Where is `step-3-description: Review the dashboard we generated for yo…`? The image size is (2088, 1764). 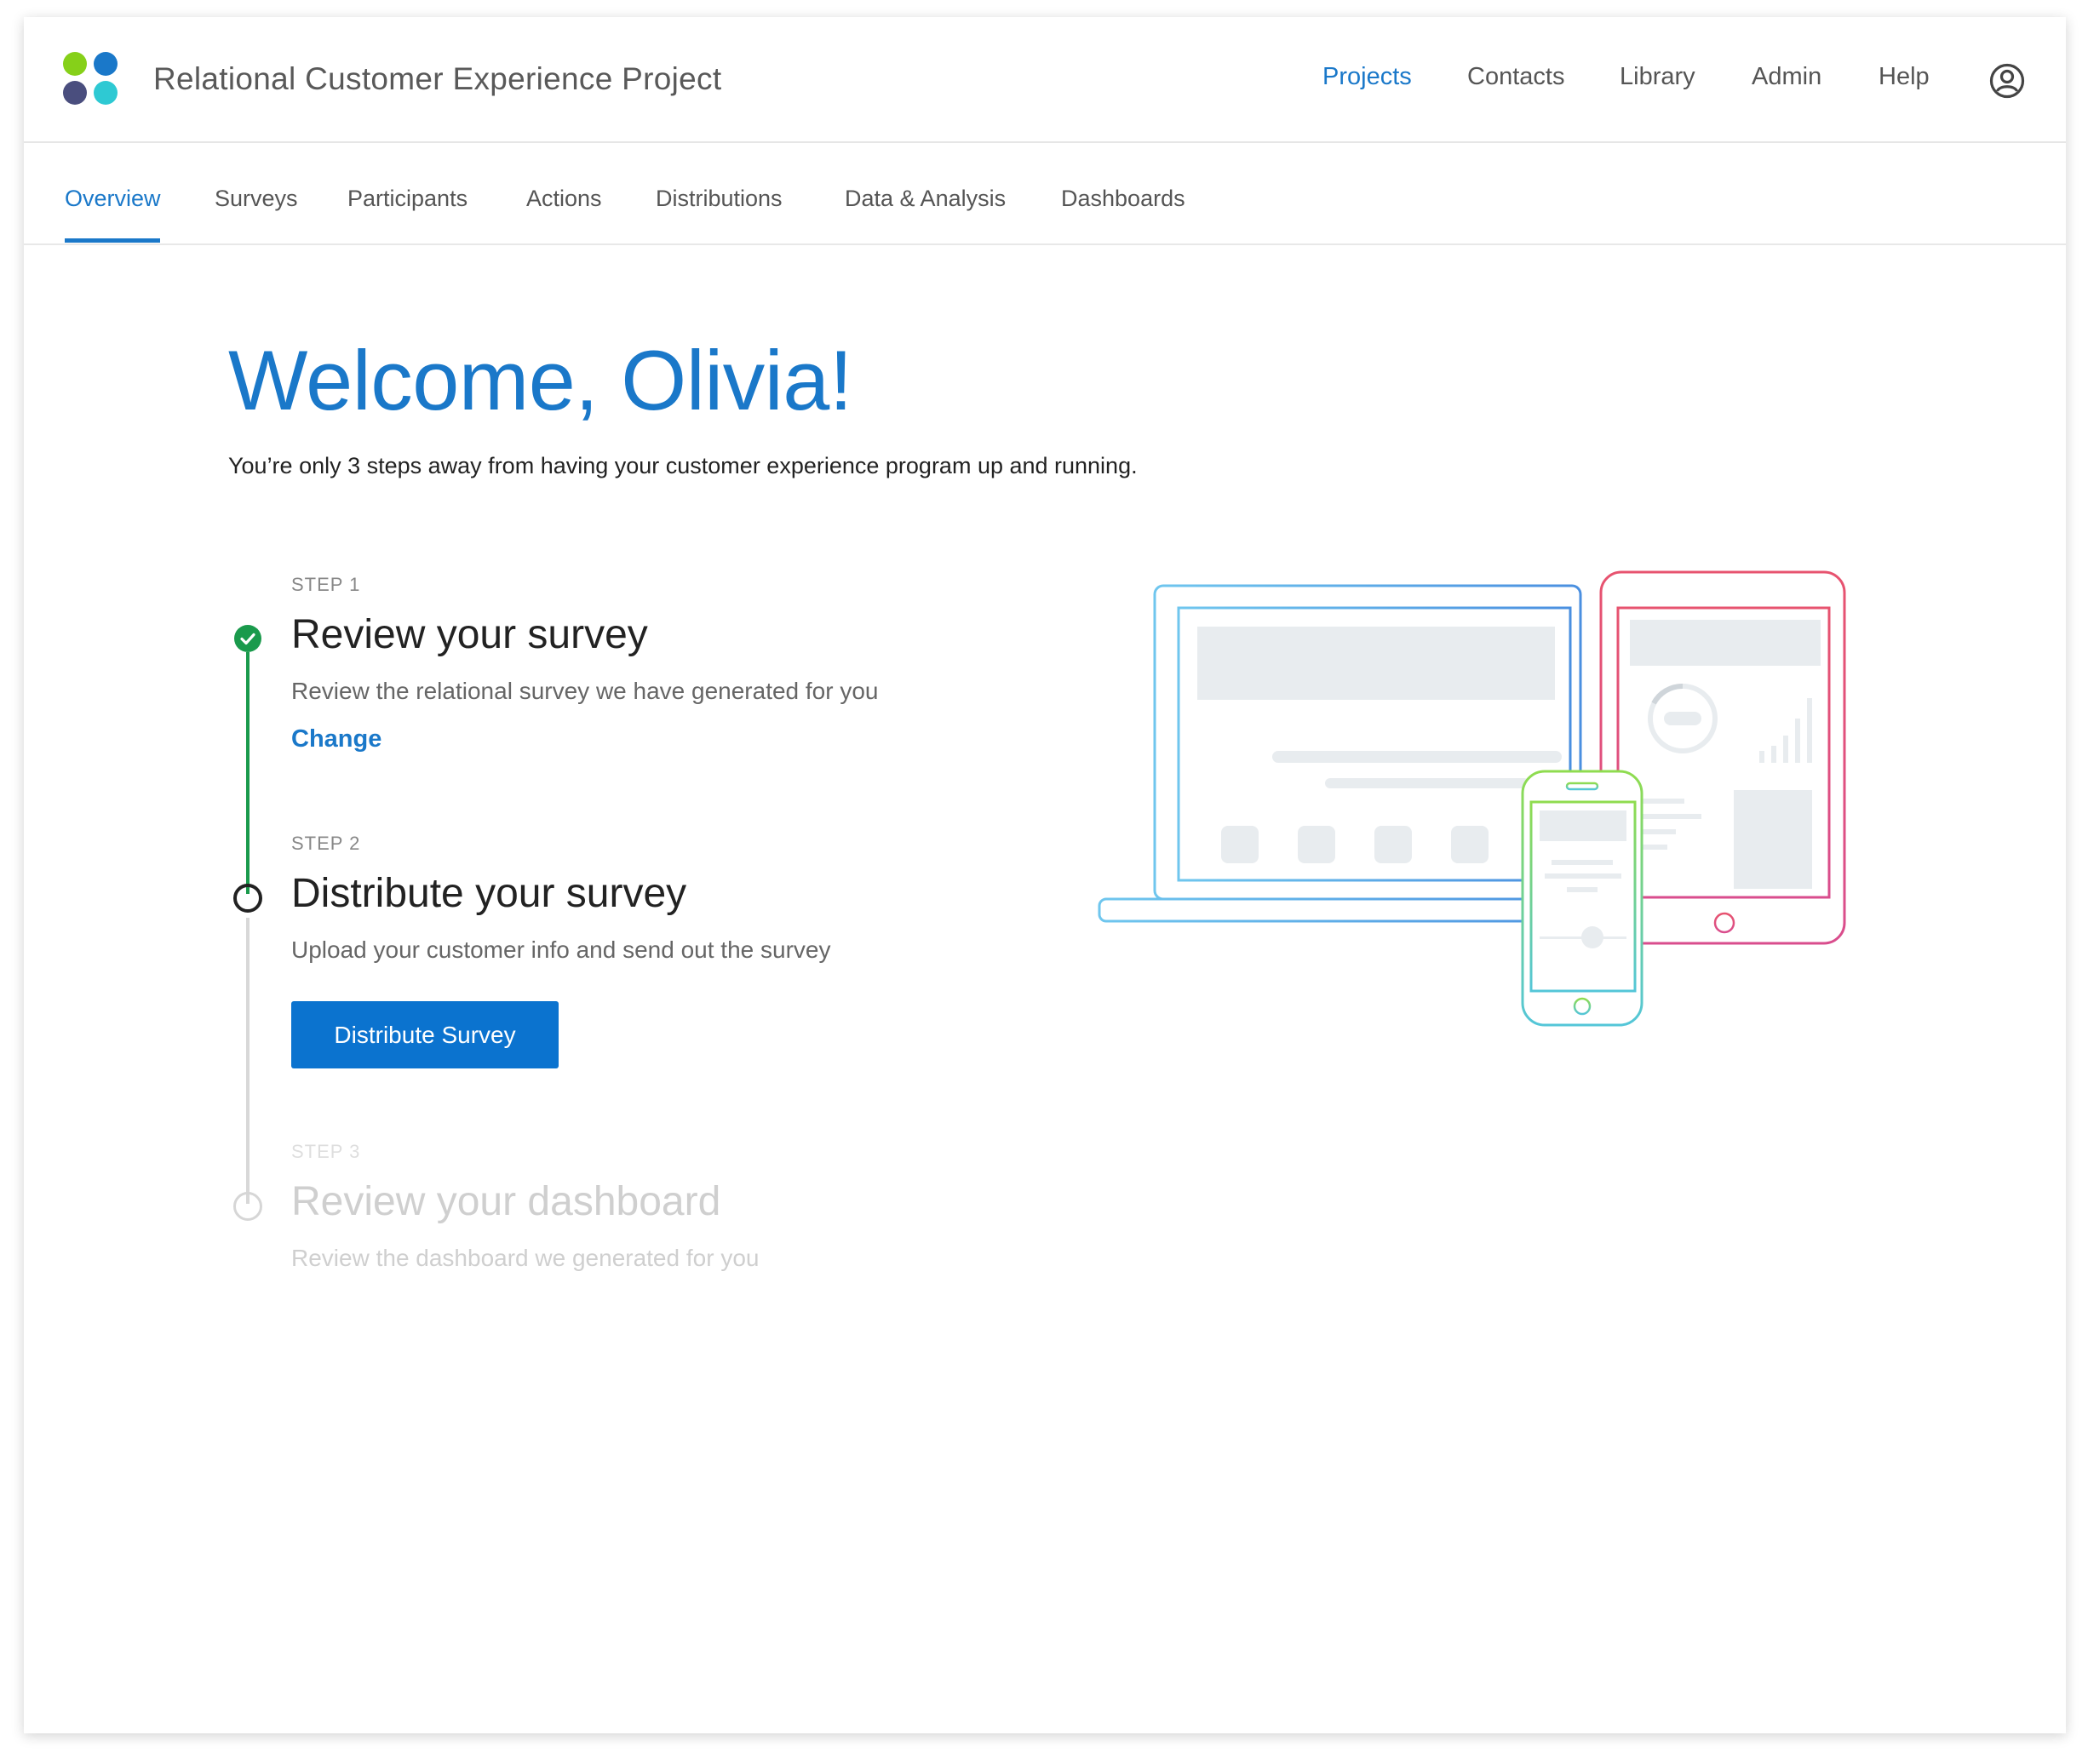
step-3-description: Review the dashboard we generated for yo… is located at coordinates (525, 1258).